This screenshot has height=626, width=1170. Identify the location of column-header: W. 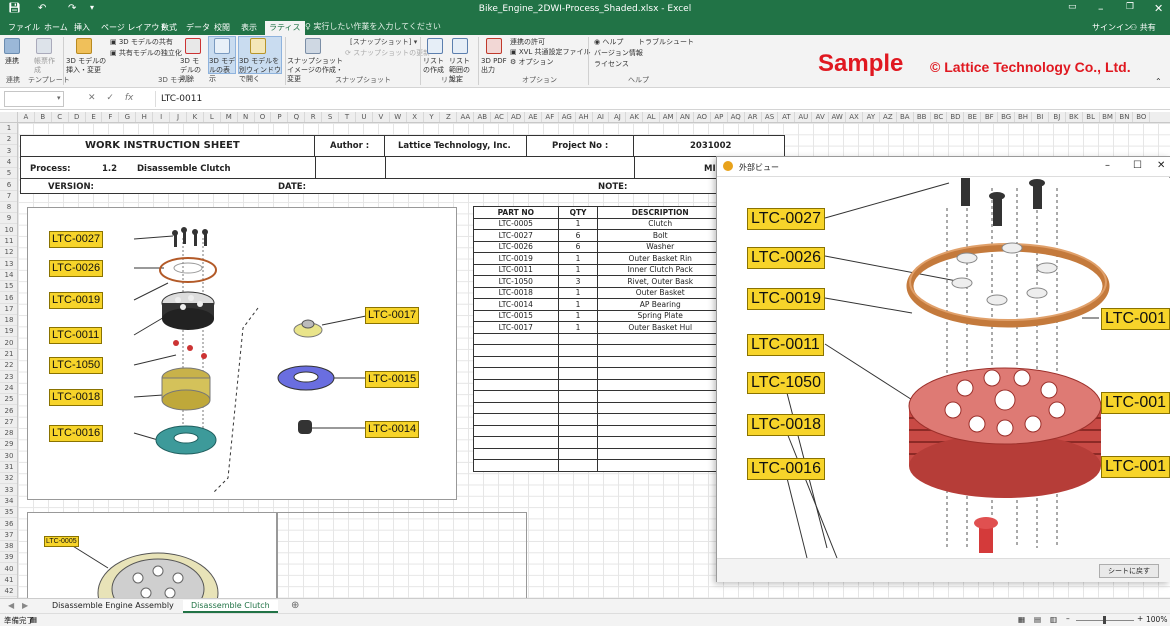
(398, 117).